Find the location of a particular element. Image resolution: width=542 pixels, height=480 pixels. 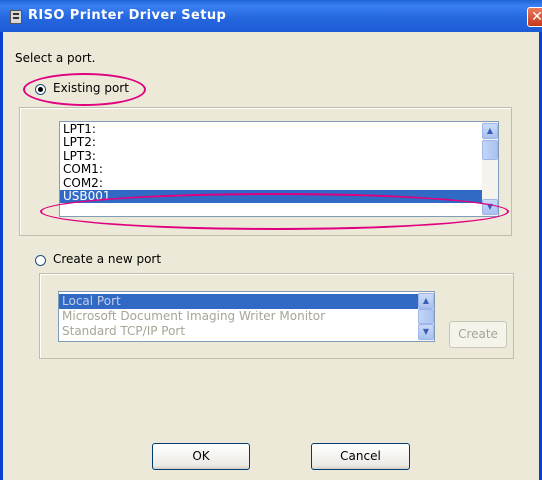

list-item: LPT1: is located at coordinates (279, 129).